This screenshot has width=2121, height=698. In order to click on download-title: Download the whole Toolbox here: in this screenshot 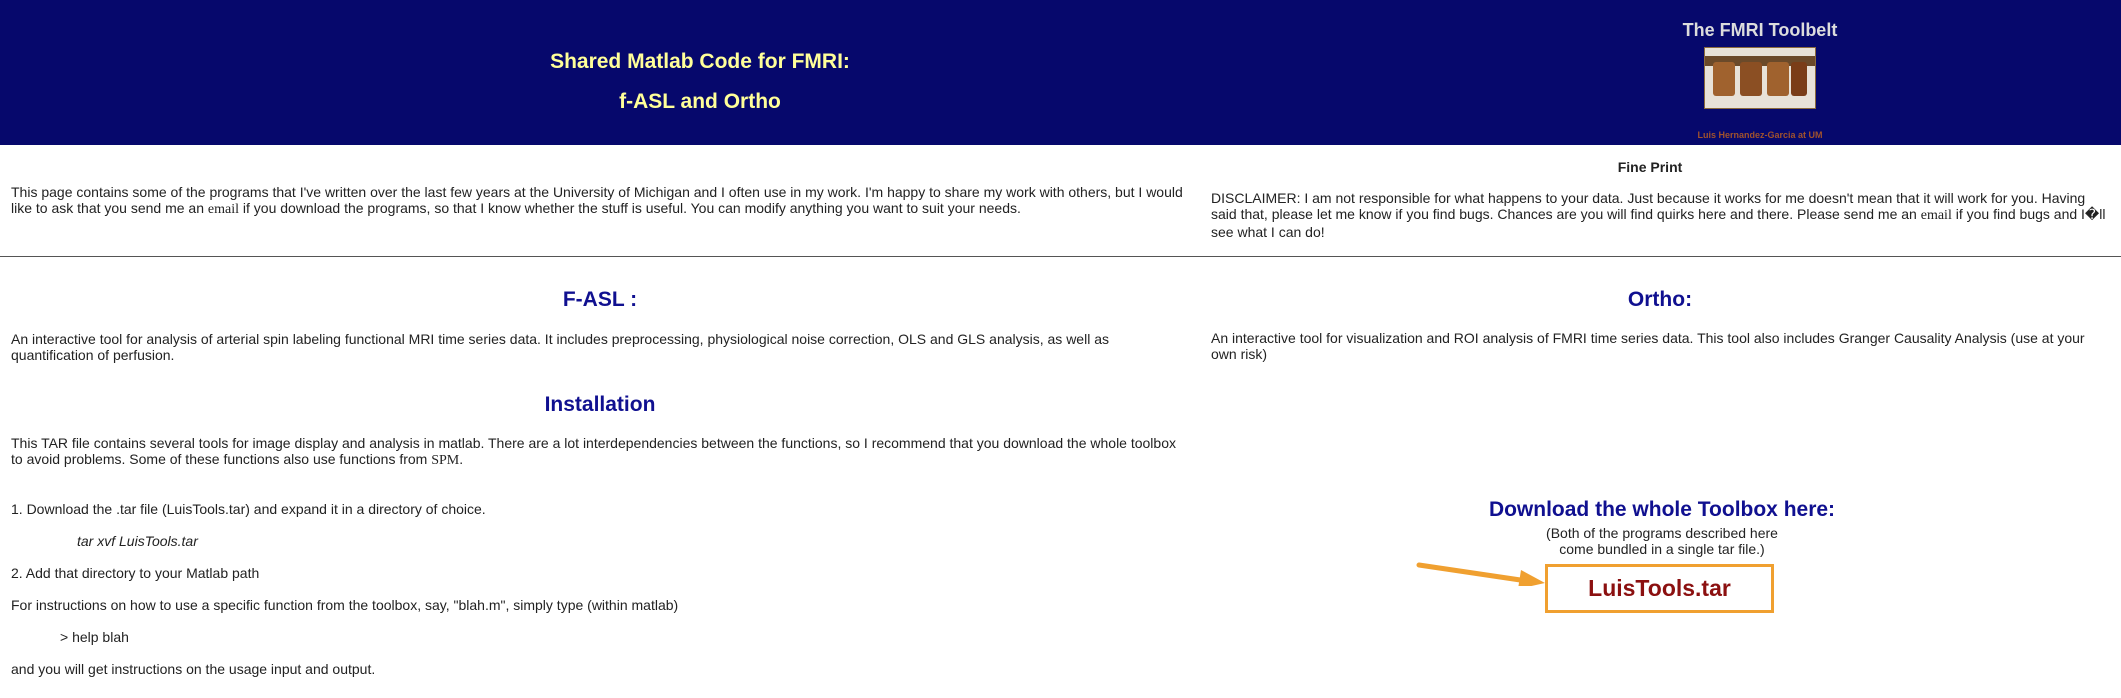, I will do `click(1662, 509)`.